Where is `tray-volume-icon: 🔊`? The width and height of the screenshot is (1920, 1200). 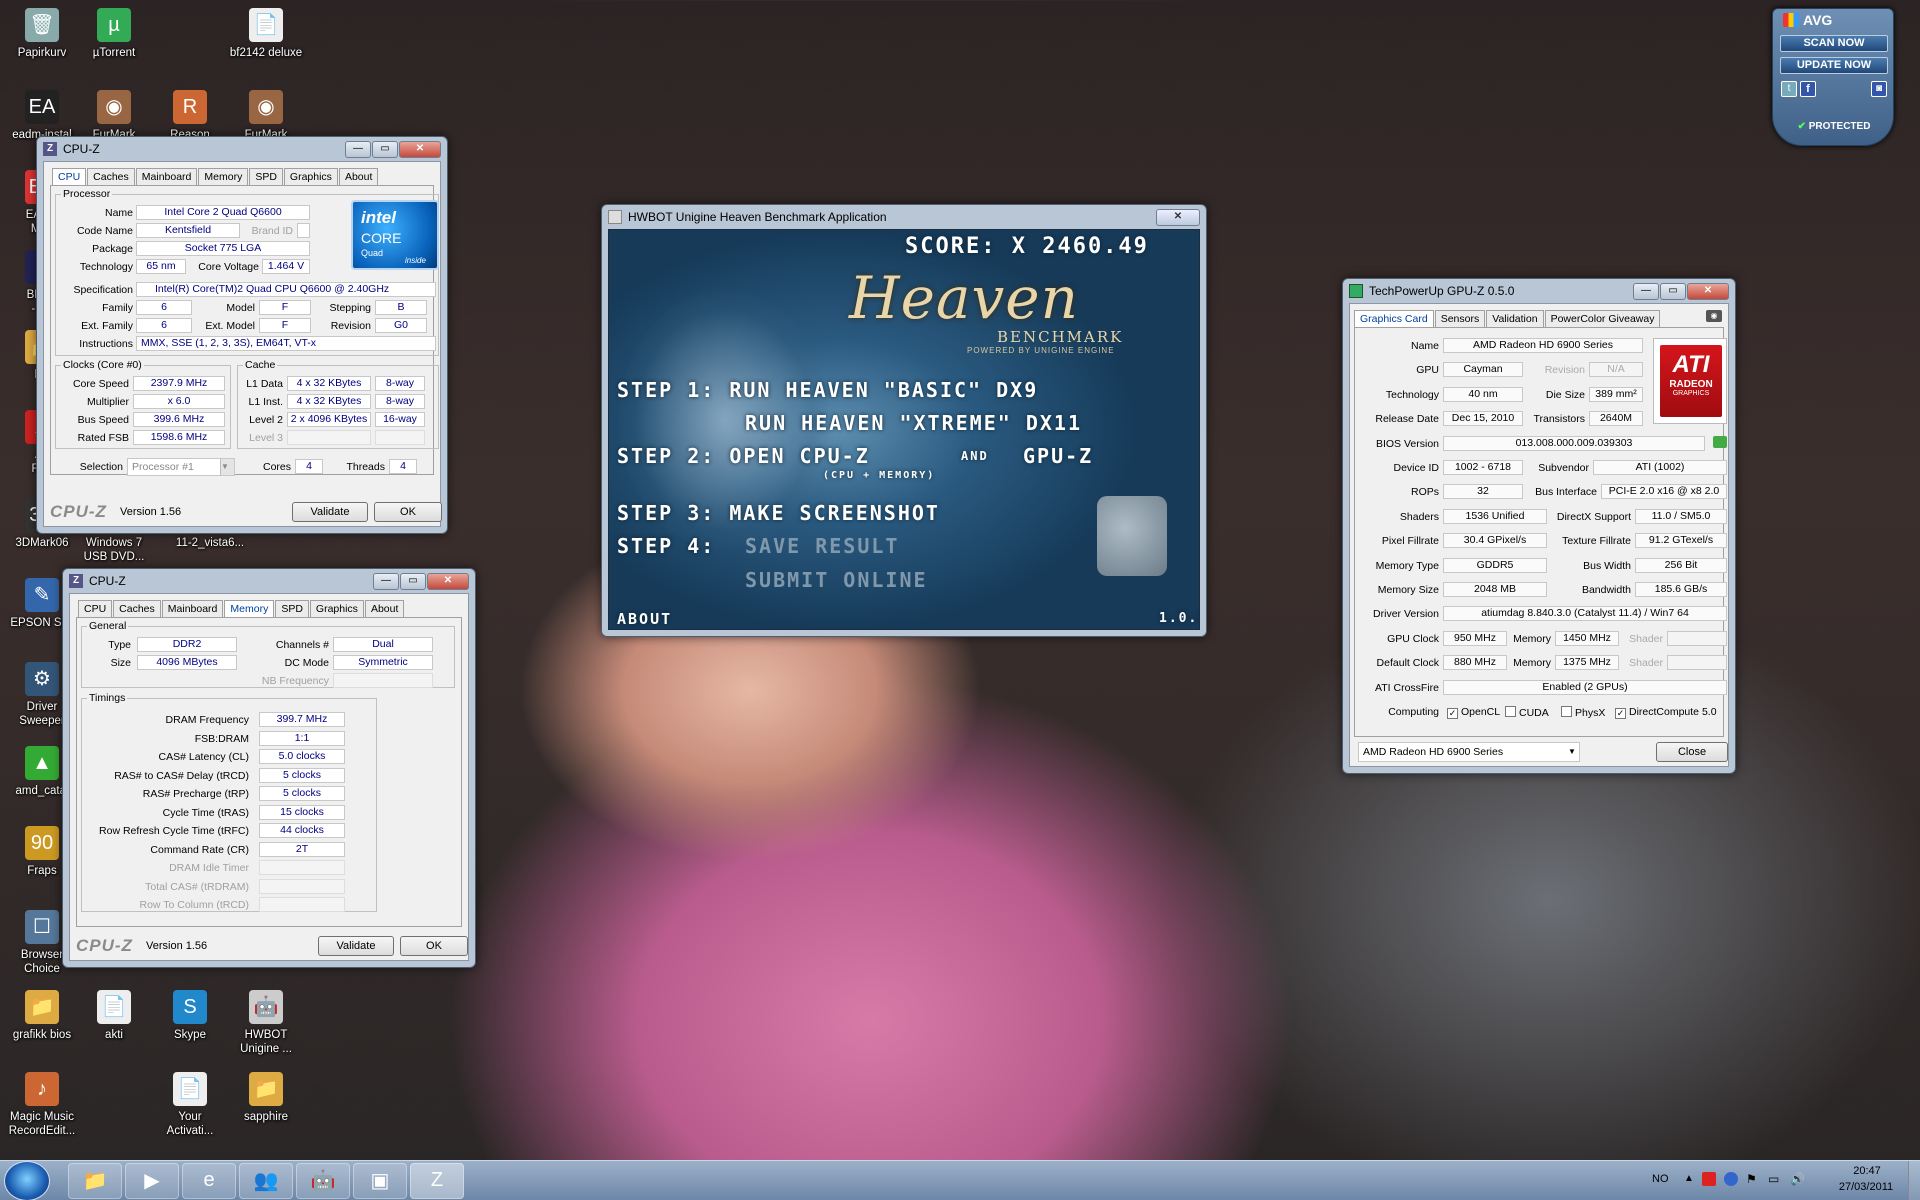 tray-volume-icon: 🔊 is located at coordinates (1797, 1179).